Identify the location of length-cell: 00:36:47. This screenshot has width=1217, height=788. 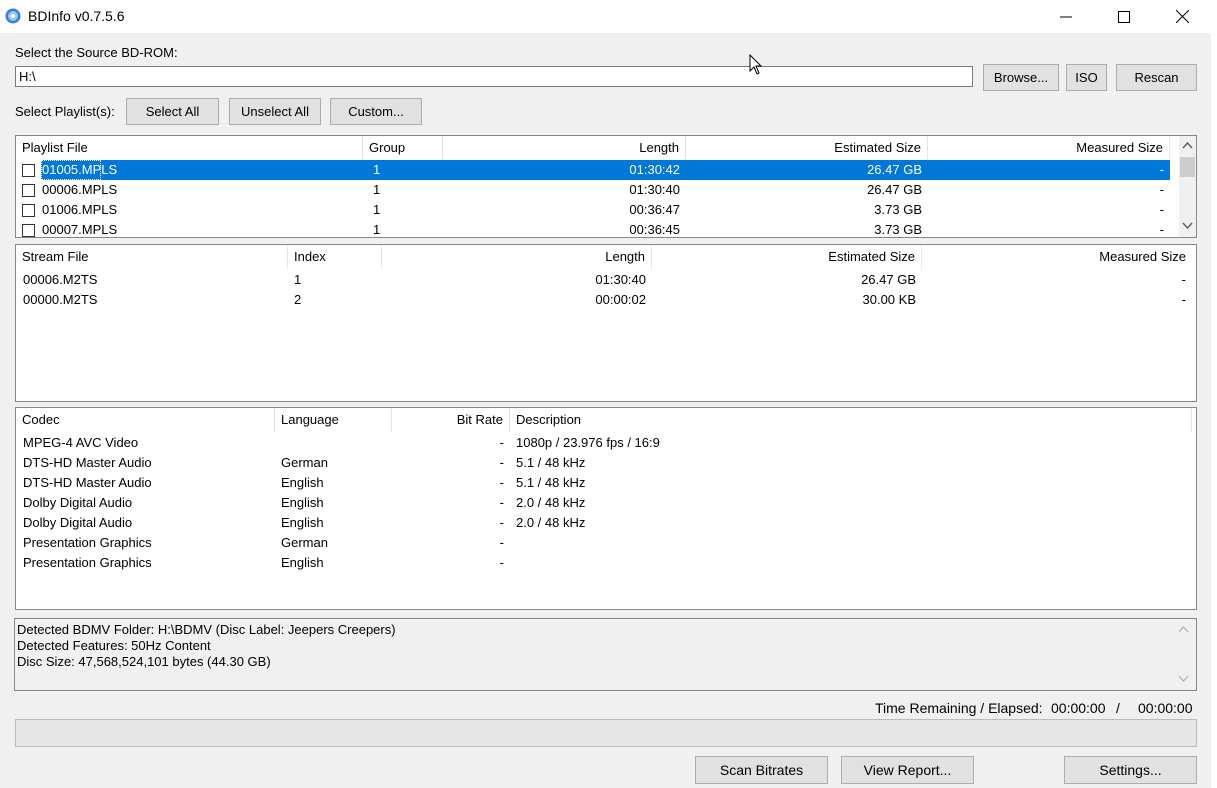
(654, 209).